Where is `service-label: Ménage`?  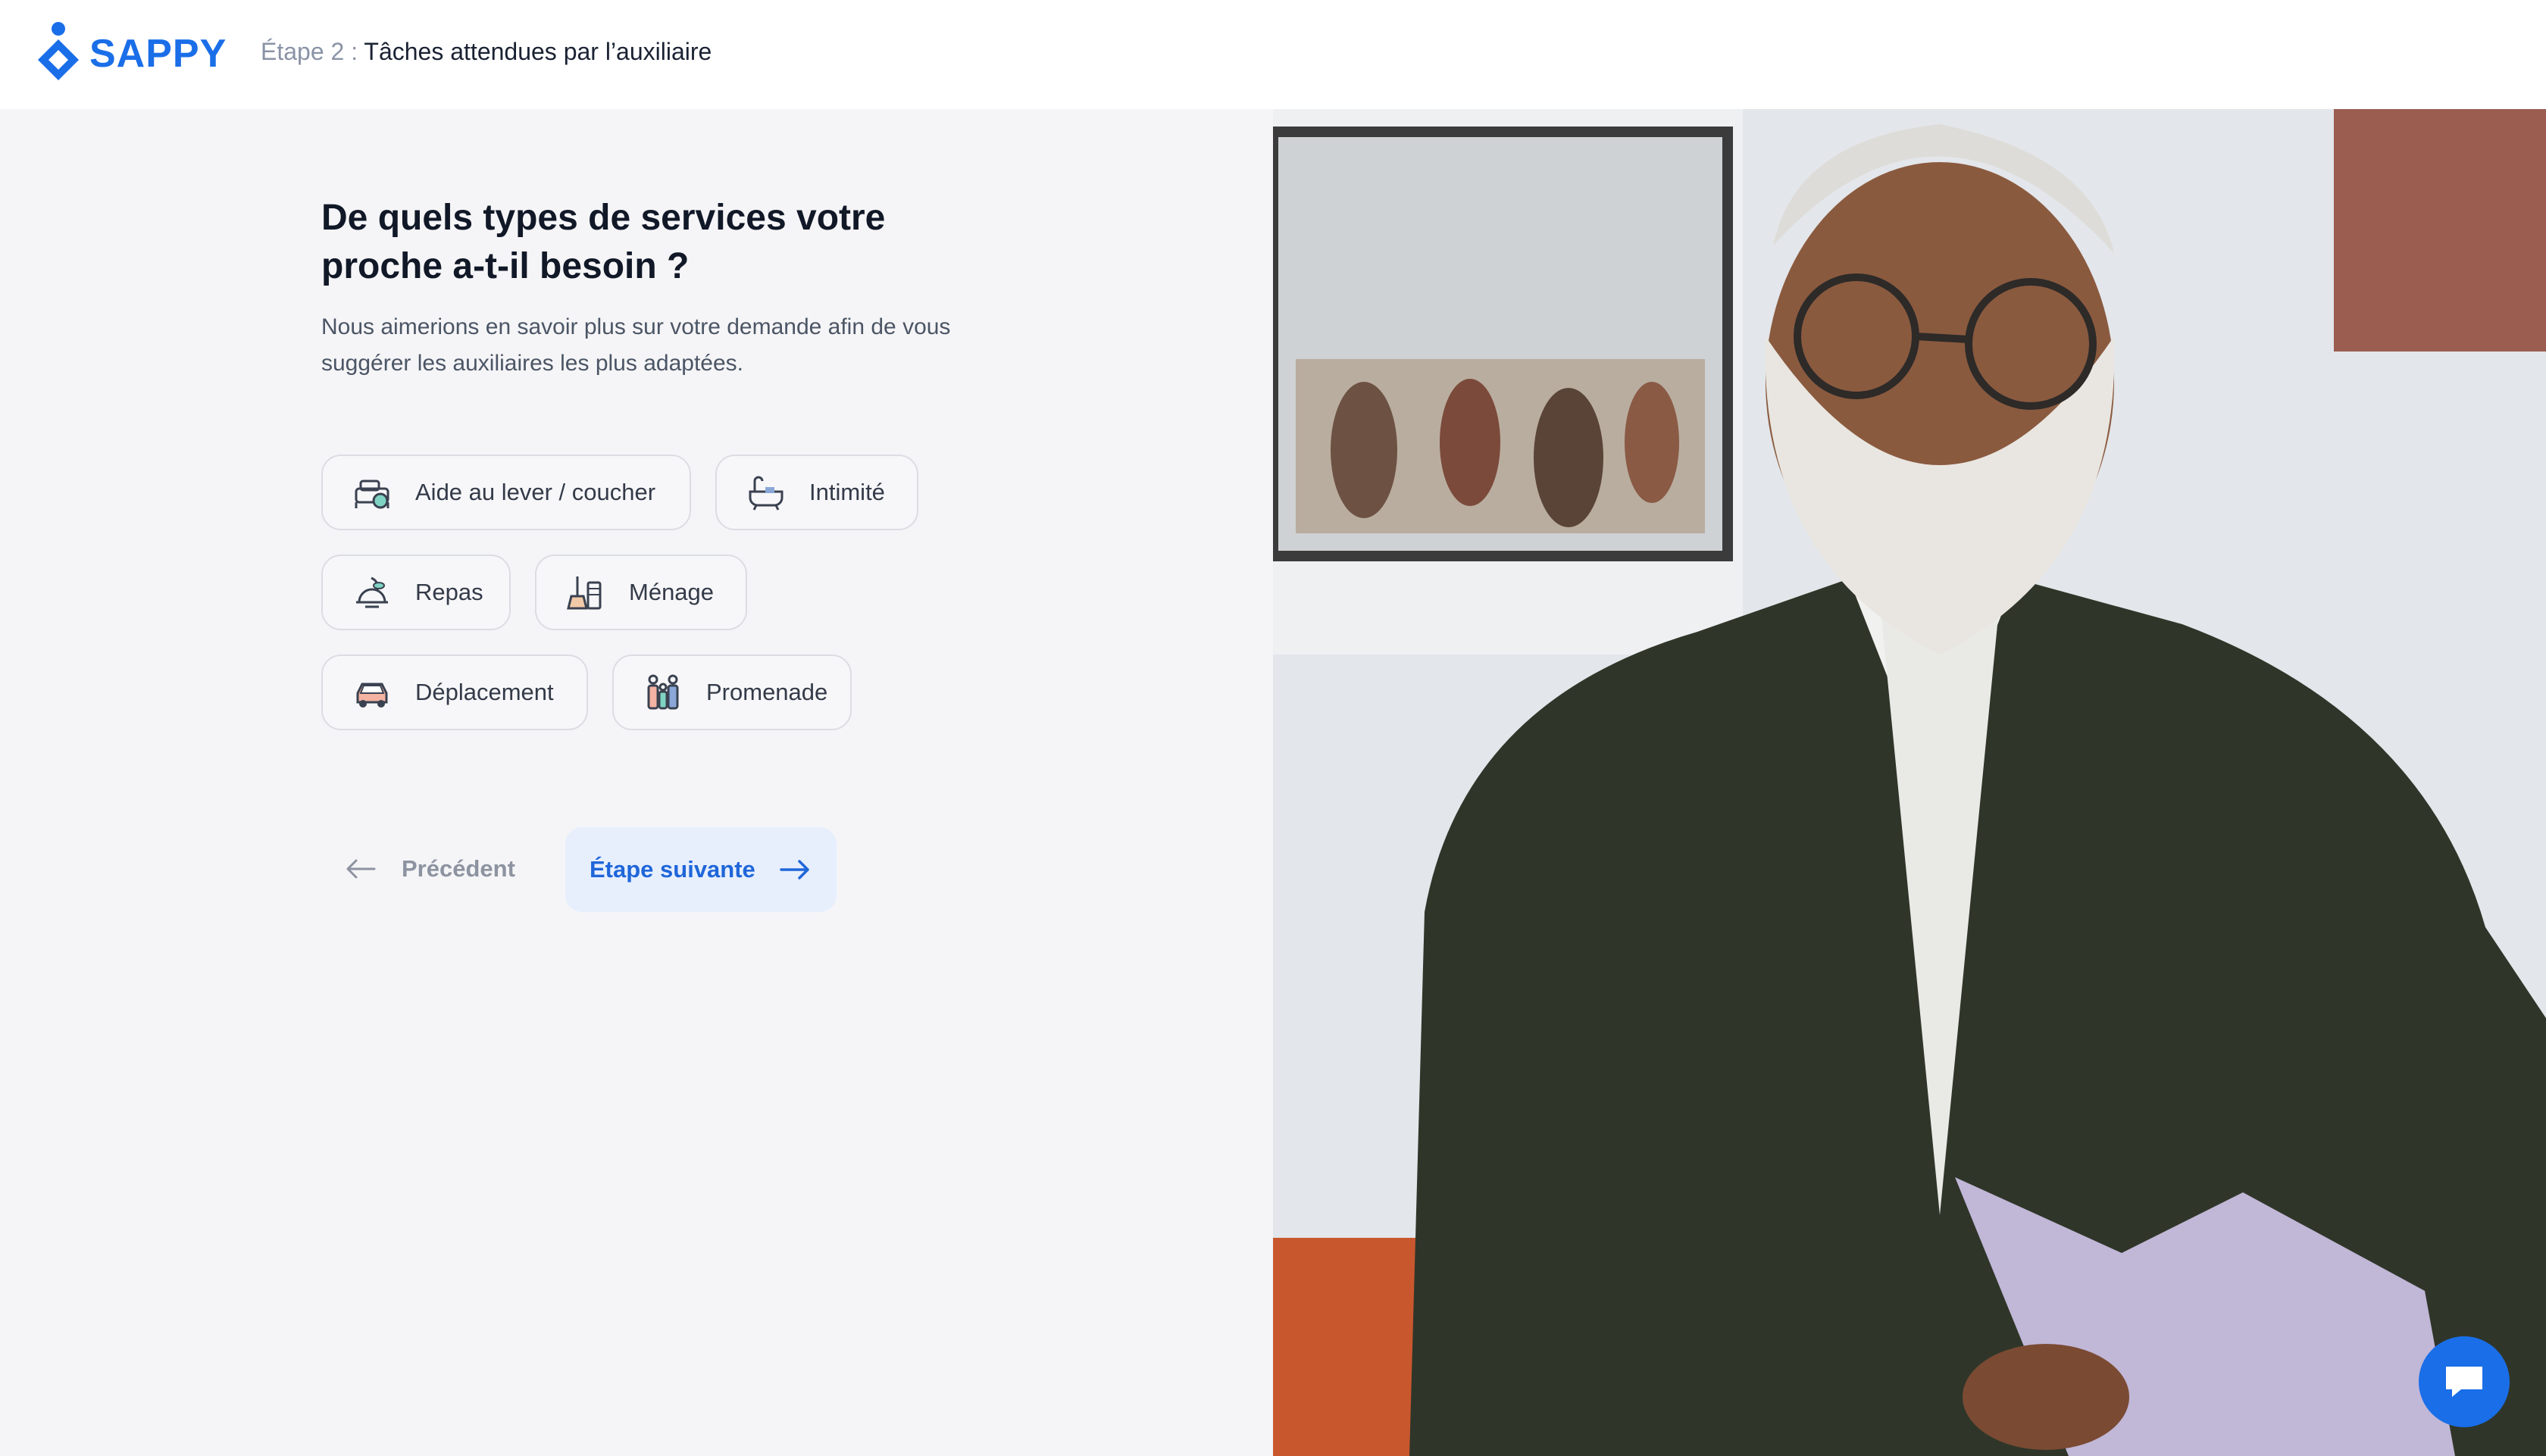 service-label: Ménage is located at coordinates (672, 592).